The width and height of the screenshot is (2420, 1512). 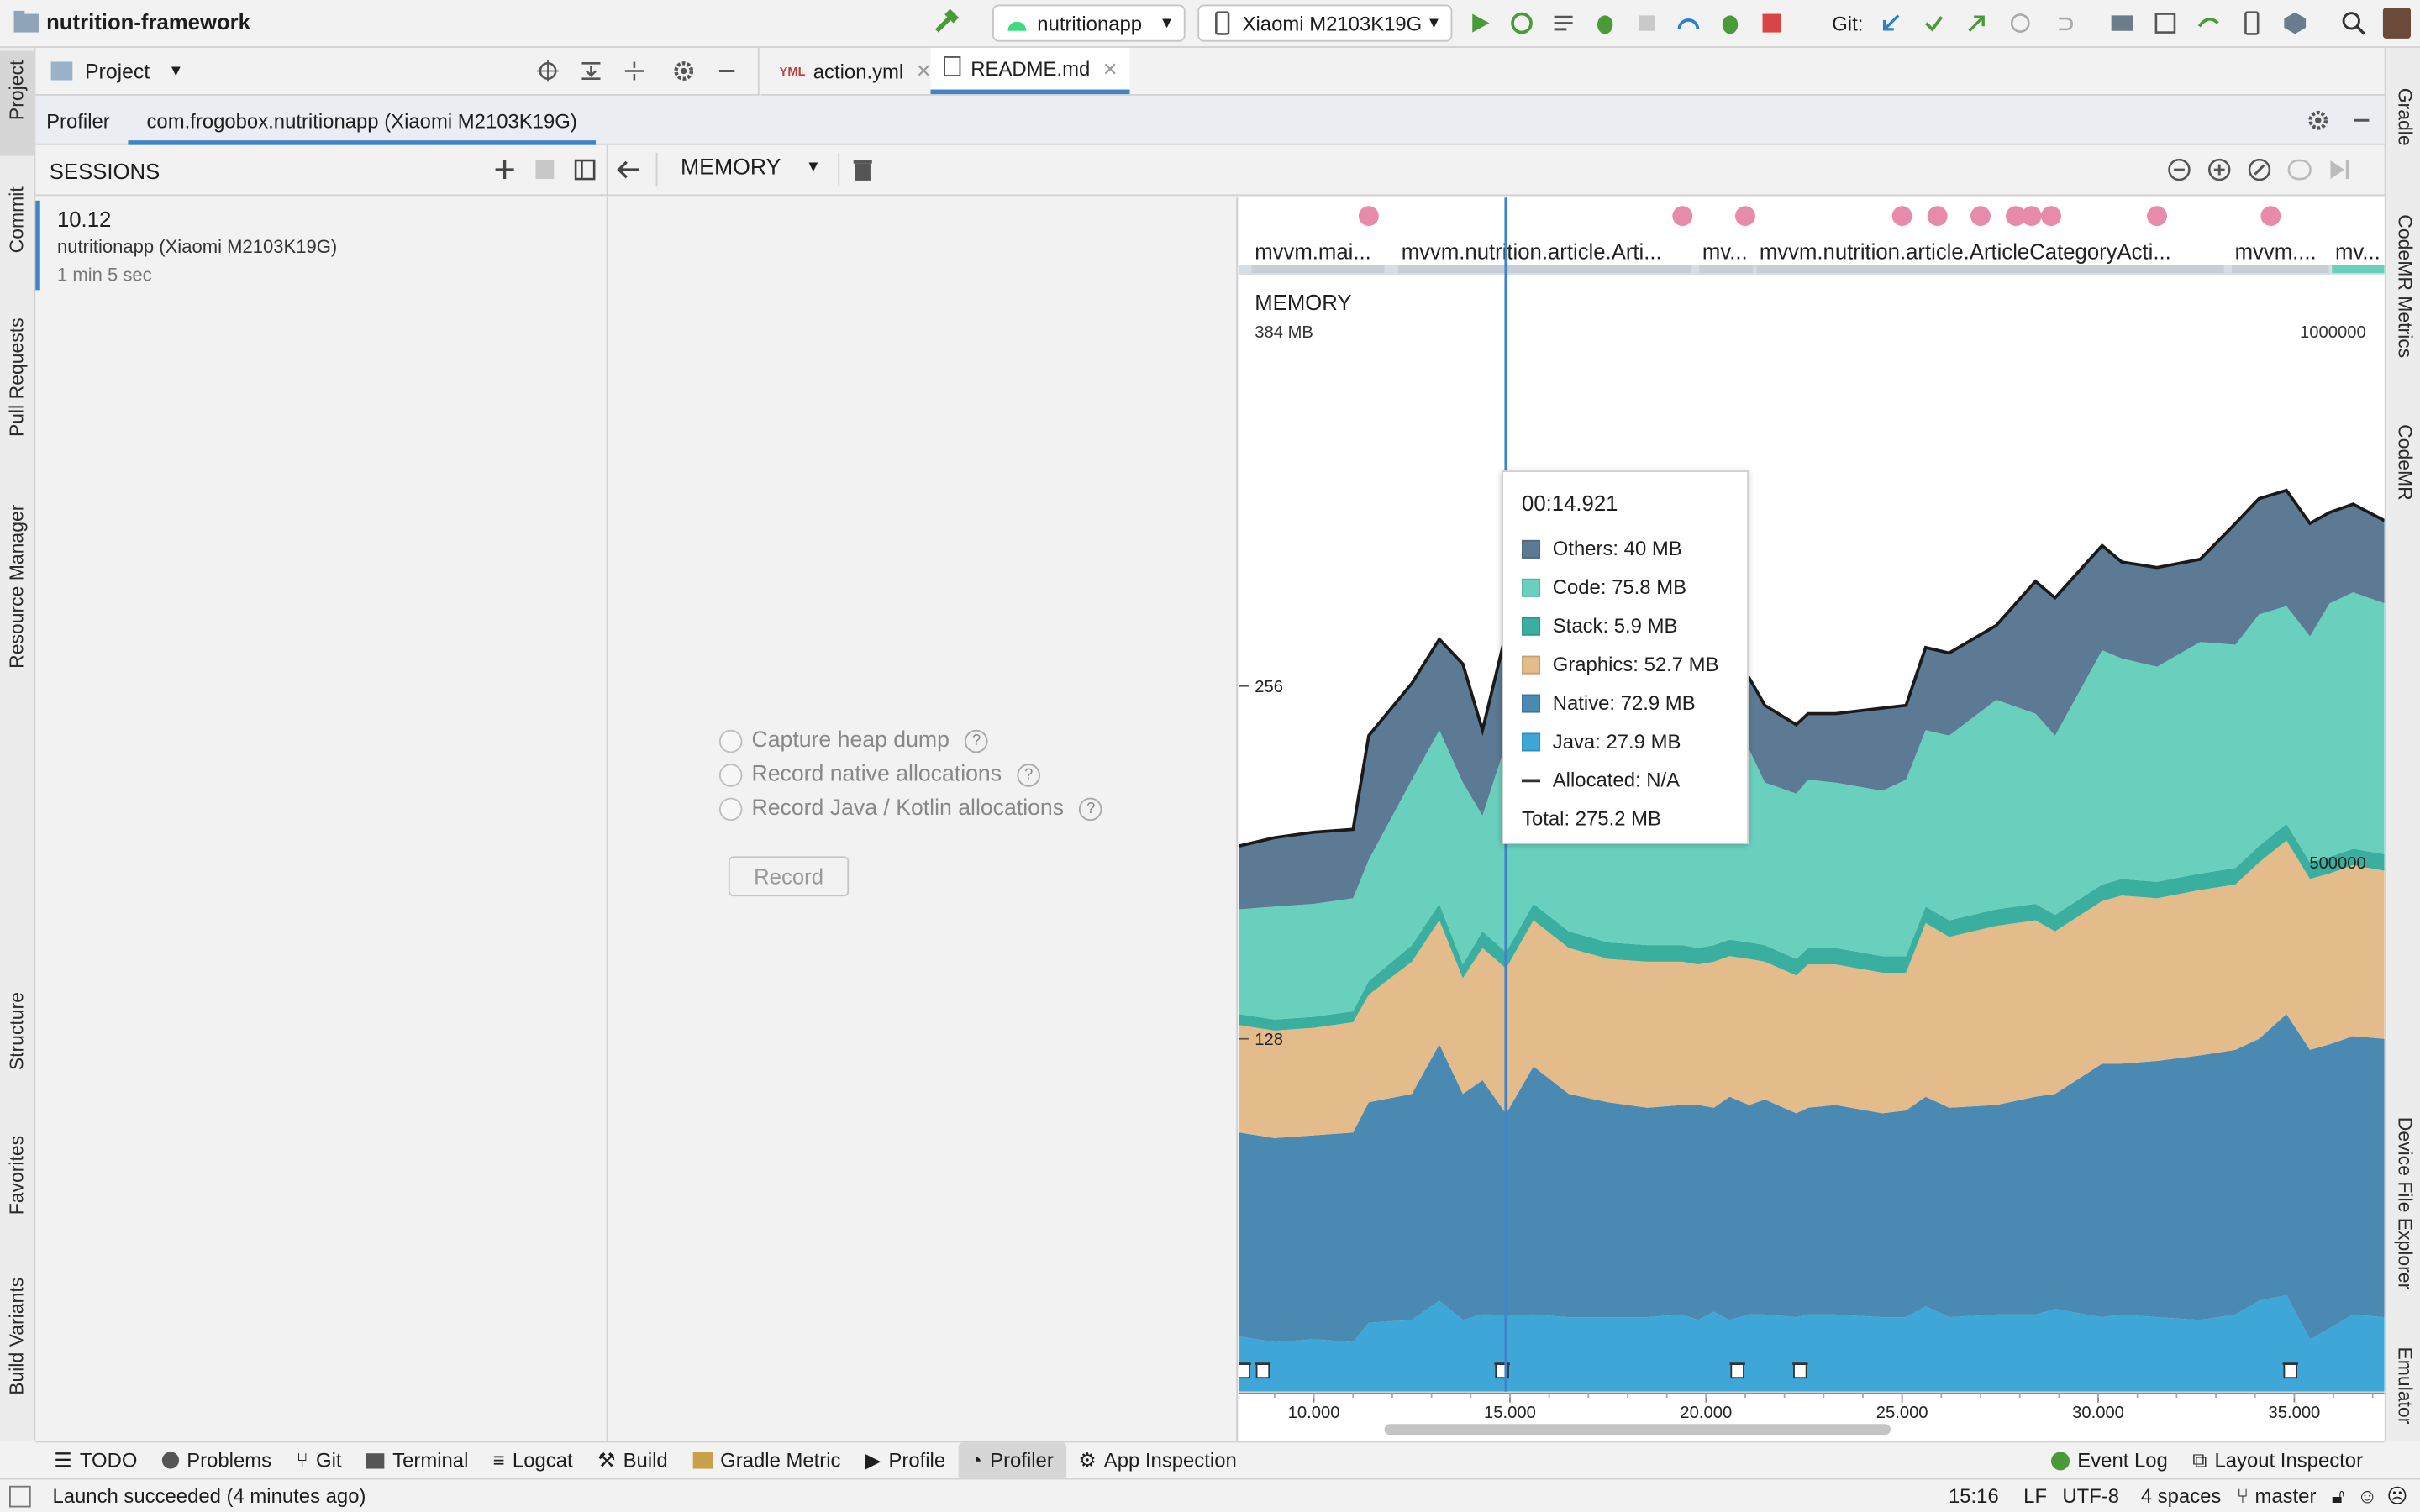 I want to click on stripe-structure: Structure, so click(x=17, y=1031).